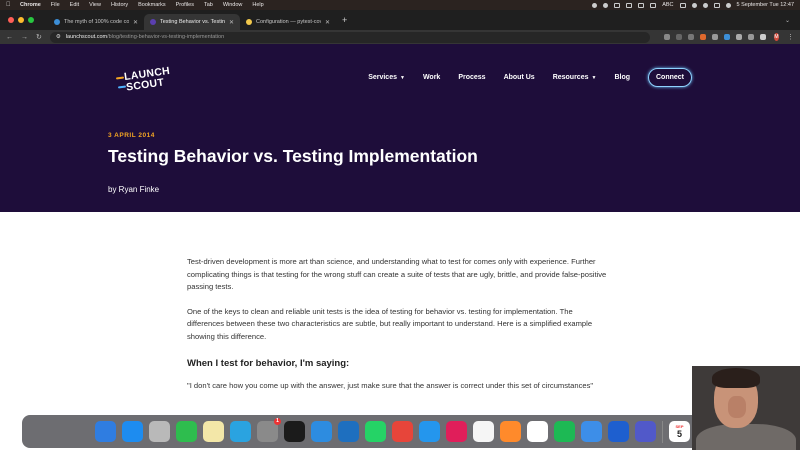 This screenshot has height=450, width=800. I want to click on input-source-indicator: ABC, so click(667, 5).